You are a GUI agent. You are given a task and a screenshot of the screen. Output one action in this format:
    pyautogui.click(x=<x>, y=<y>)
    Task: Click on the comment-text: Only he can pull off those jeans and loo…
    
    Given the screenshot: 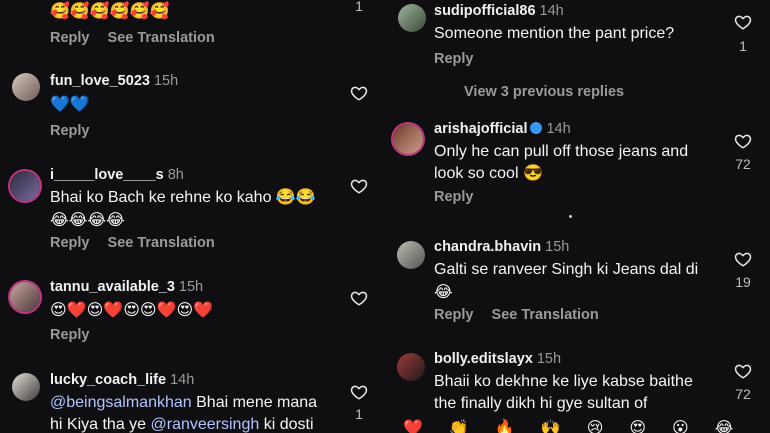 What is the action you would take?
    pyautogui.click(x=561, y=163)
    